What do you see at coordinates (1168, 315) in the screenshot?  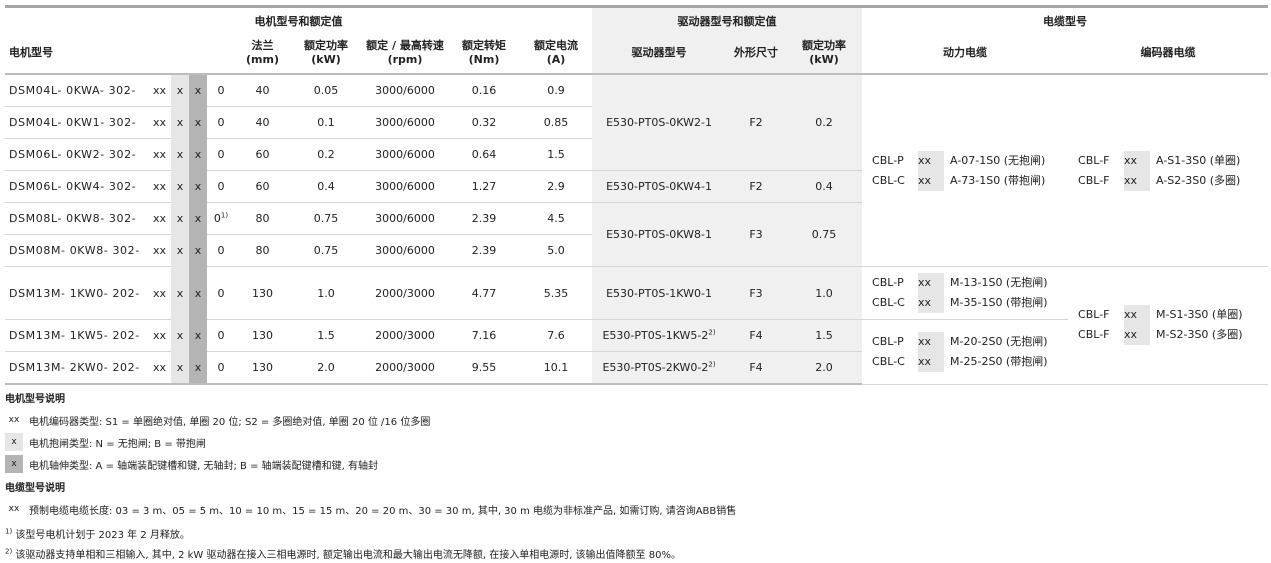 I see `cable-line: CBL-F xx M-S1-3S0 (单圈)` at bounding box center [1168, 315].